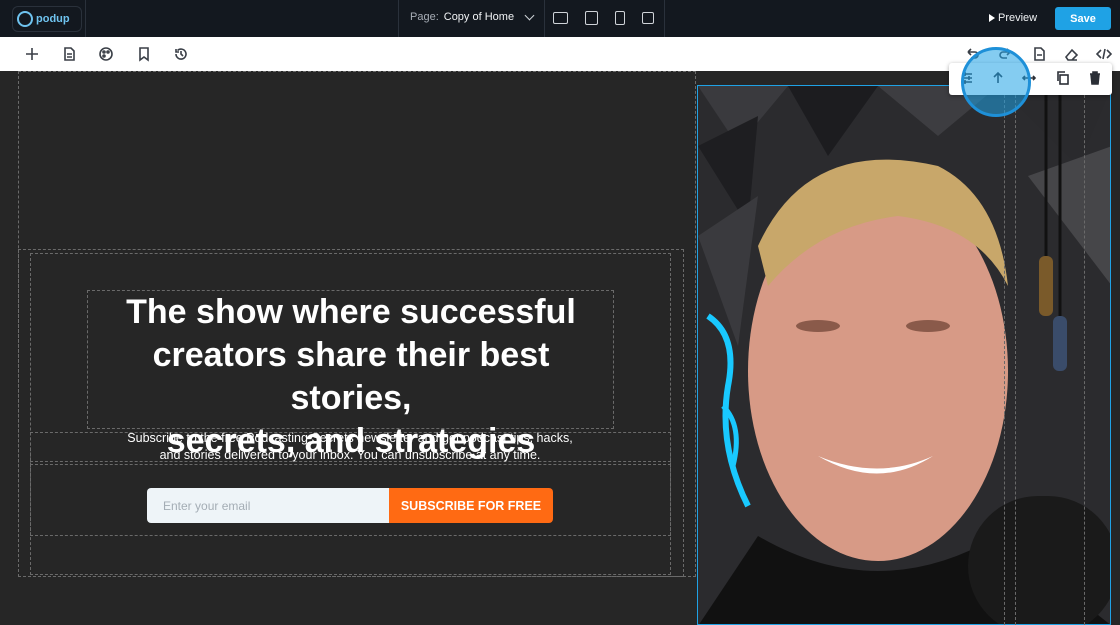  What do you see at coordinates (181, 54) in the screenshot?
I see `history-icon` at bounding box center [181, 54].